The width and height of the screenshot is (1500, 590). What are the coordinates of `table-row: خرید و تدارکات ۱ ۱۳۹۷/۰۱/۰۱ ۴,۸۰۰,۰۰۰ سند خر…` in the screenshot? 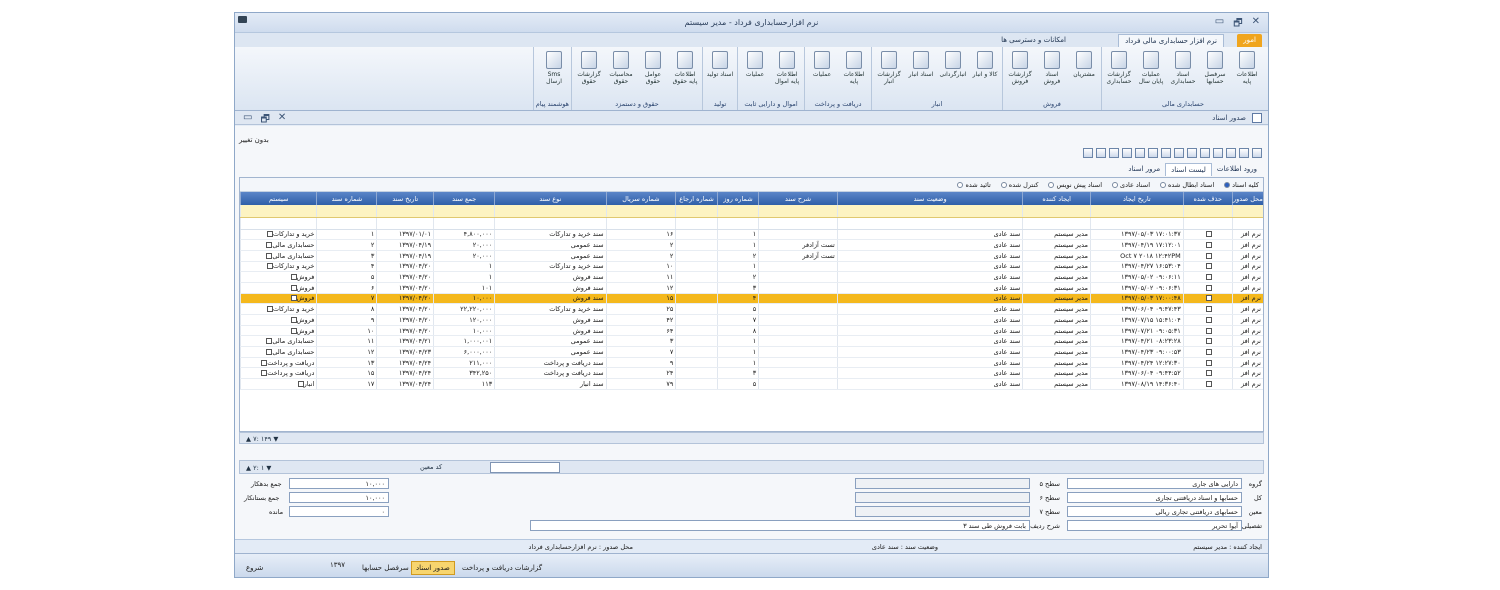 It's located at (751, 235).